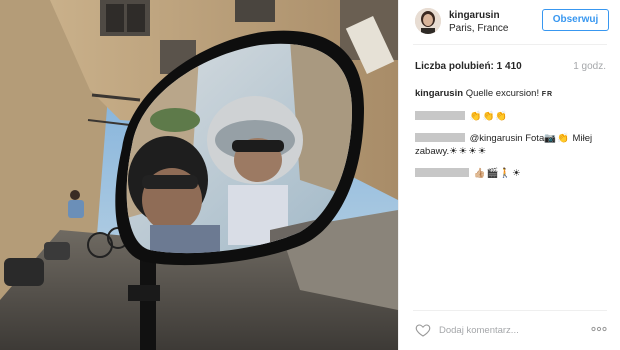  Describe the element at coordinates (507, 138) in the screenshot. I see `comment-text: @kingarusin Fota` at that location.